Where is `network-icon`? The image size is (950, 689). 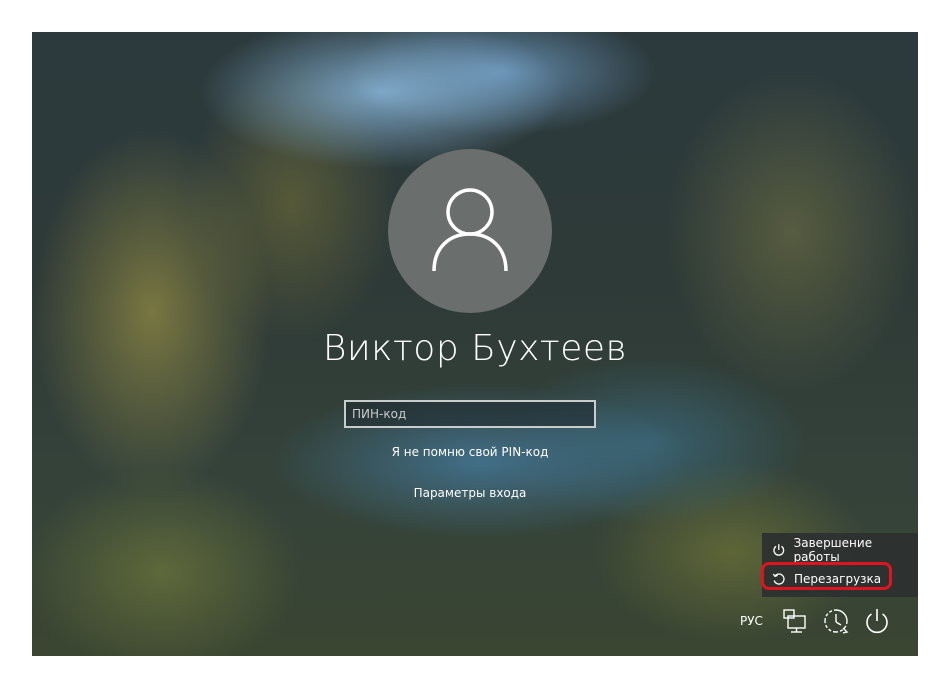
network-icon is located at coordinates (794, 621).